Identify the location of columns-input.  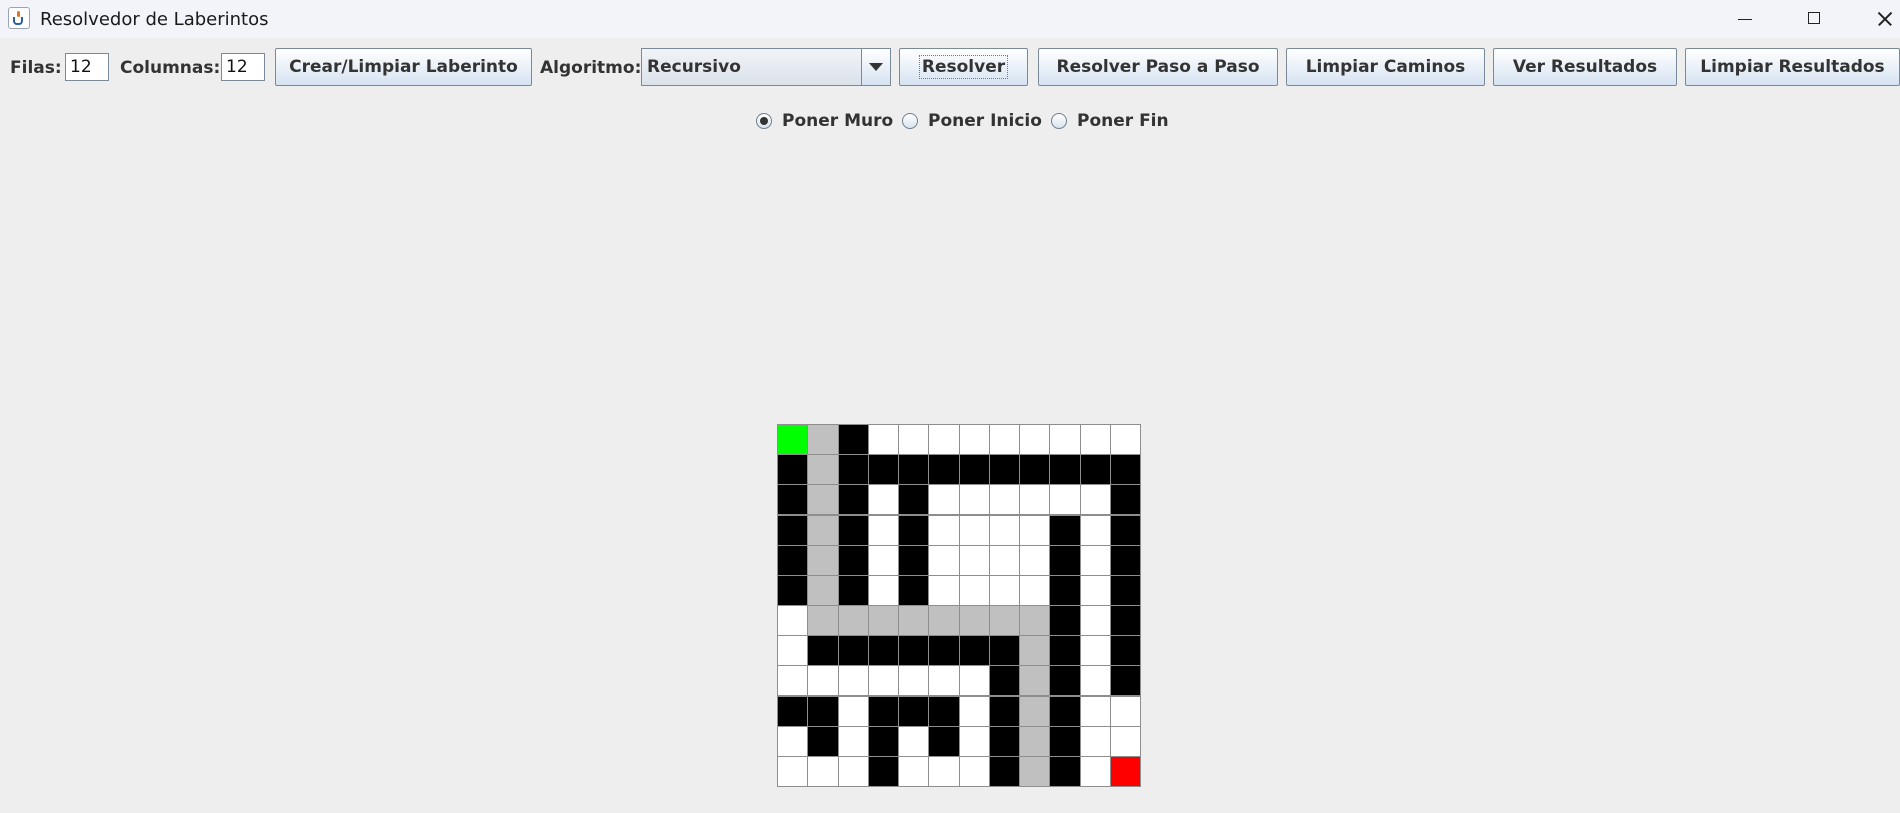
(243, 67).